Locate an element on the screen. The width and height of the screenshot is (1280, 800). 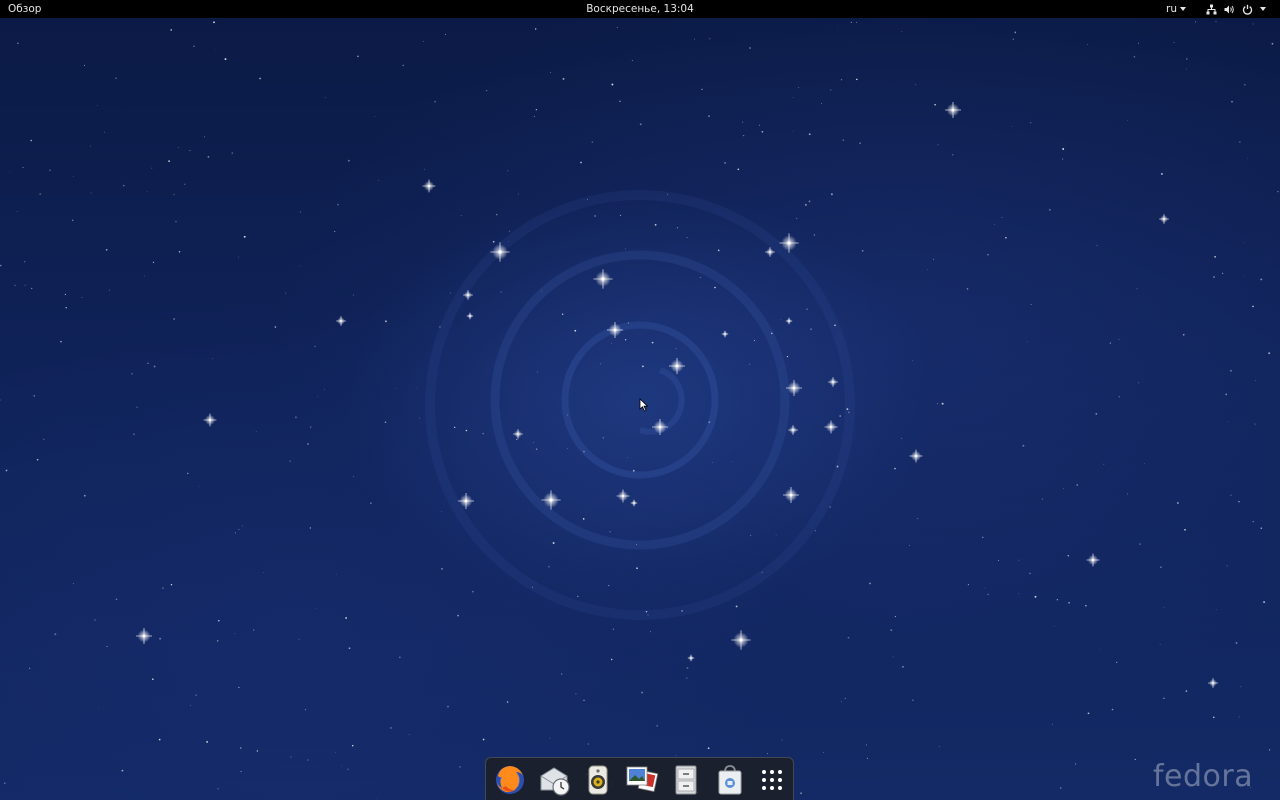
app-grid-icon is located at coordinates (772, 780).